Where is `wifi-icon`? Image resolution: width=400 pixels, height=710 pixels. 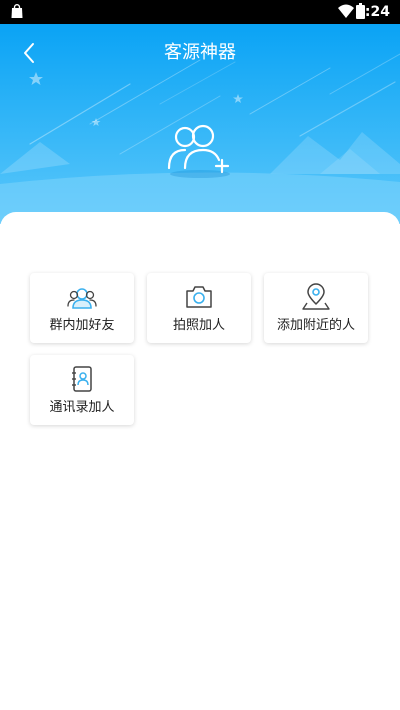
wifi-icon is located at coordinates (346, 11).